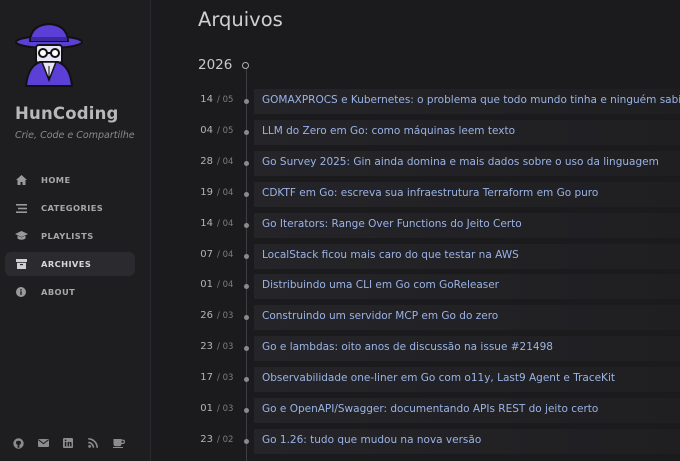 The width and height of the screenshot is (680, 461). Describe the element at coordinates (21, 180) in the screenshot. I see `home-icon` at that location.